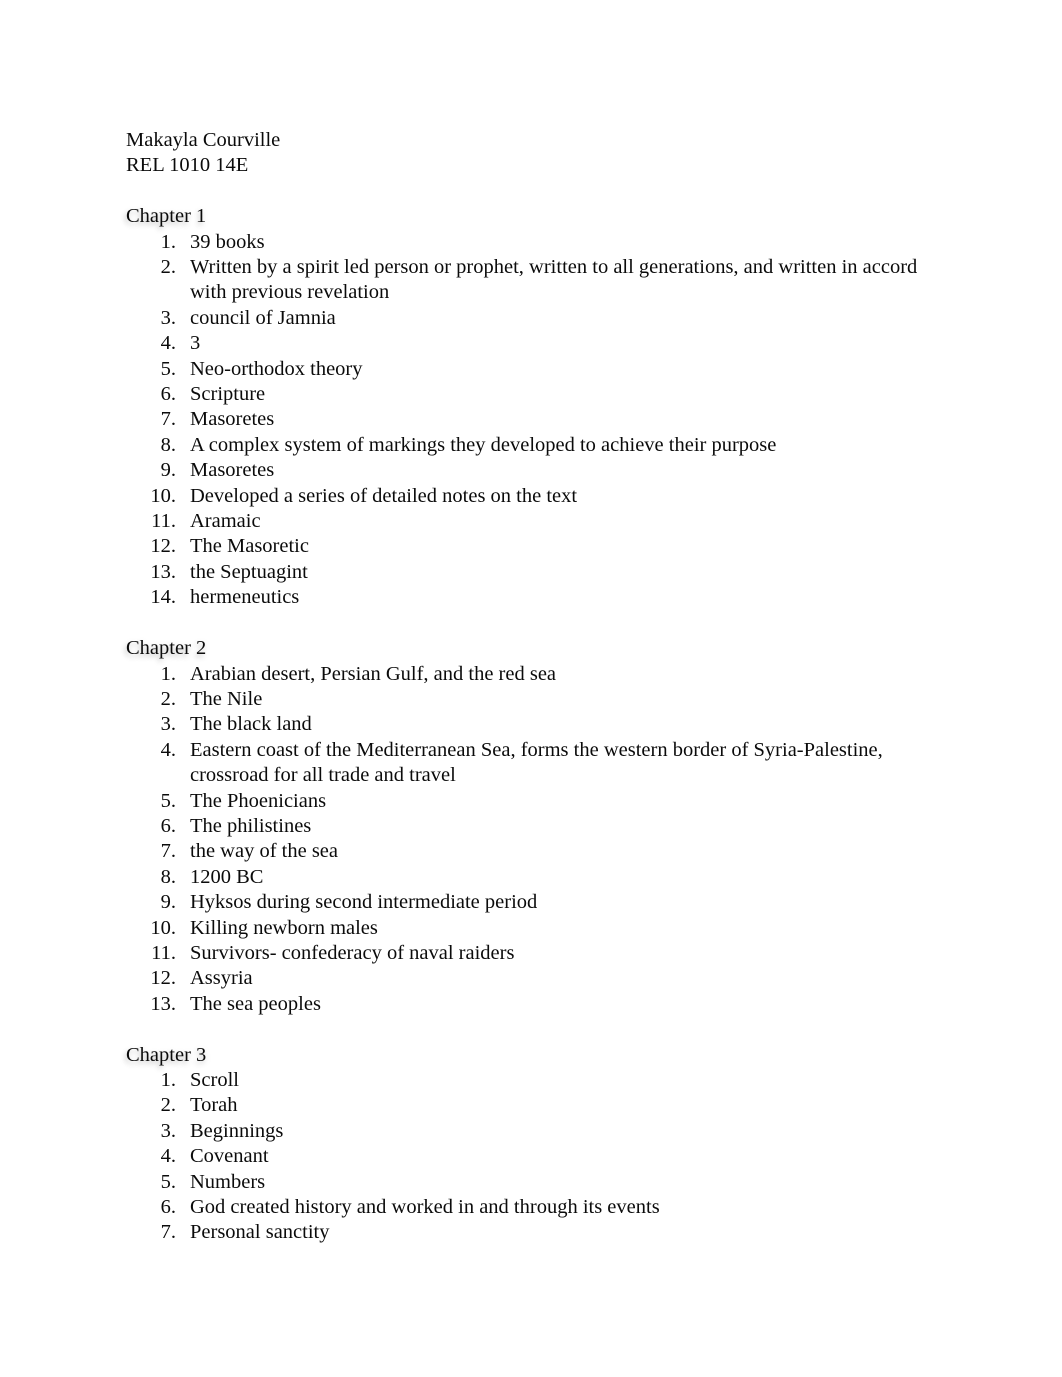 The image size is (1062, 1377). What do you see at coordinates (531, 851) in the screenshot?
I see `answer-list-item: 7. the way of the sea` at bounding box center [531, 851].